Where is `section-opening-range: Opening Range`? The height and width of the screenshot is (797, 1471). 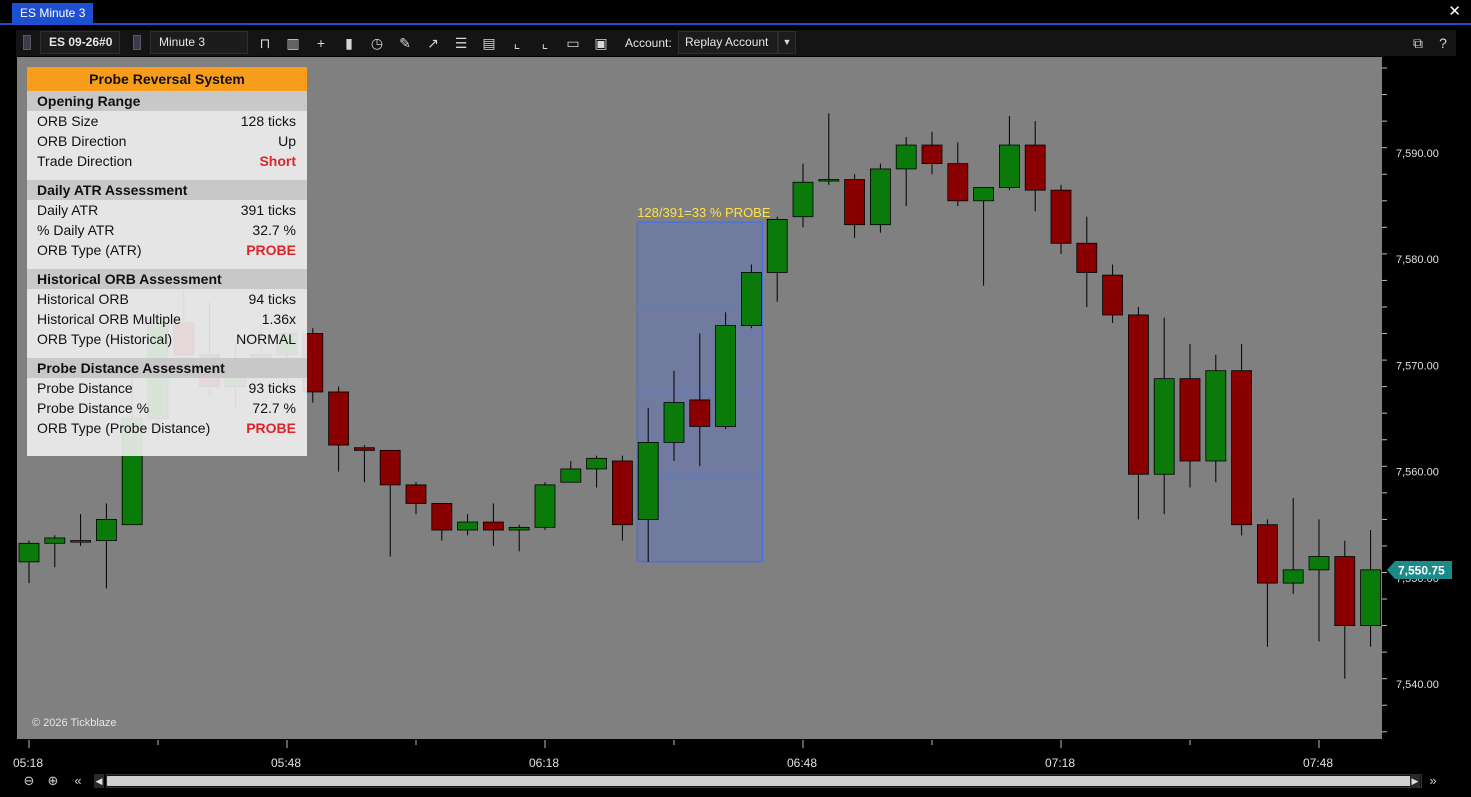 section-opening-range: Opening Range is located at coordinates (167, 101).